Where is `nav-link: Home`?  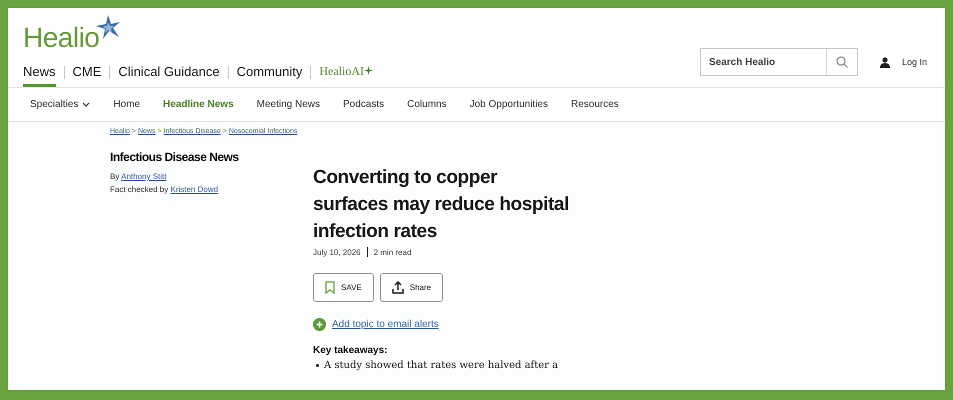
nav-link: Home is located at coordinates (126, 104).